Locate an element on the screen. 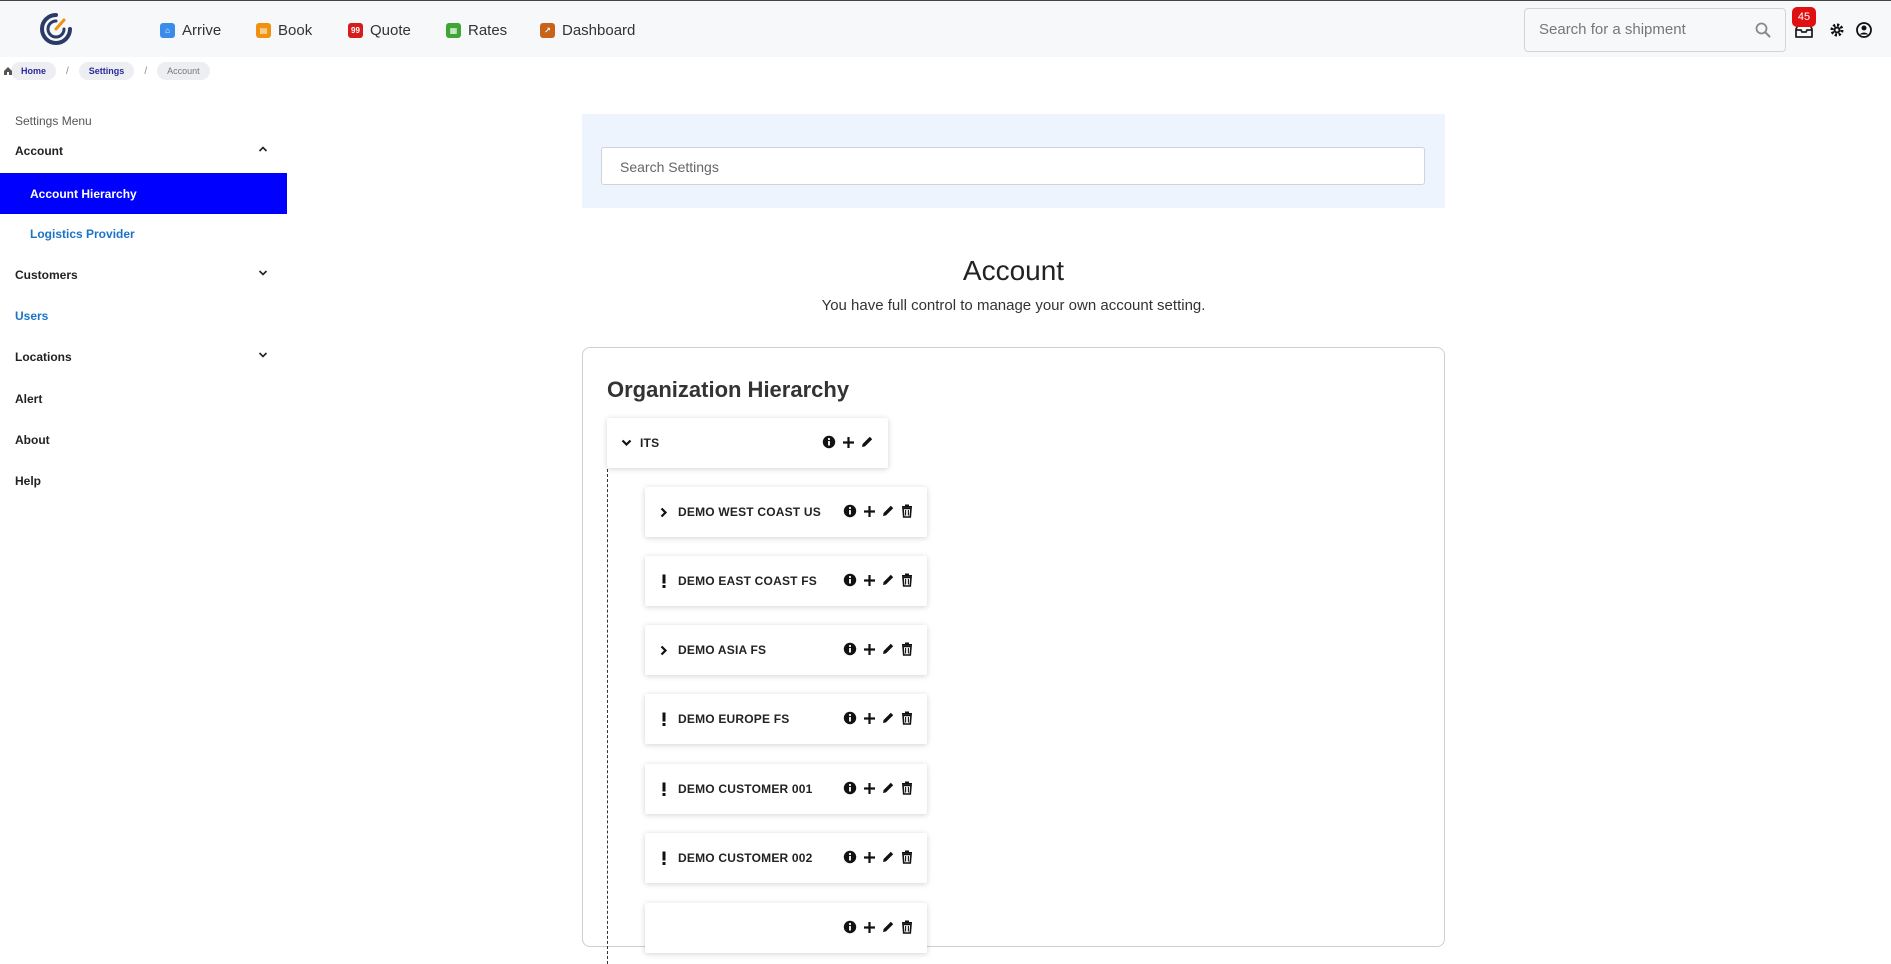  tree-node-label: ITS is located at coordinates (650, 443).